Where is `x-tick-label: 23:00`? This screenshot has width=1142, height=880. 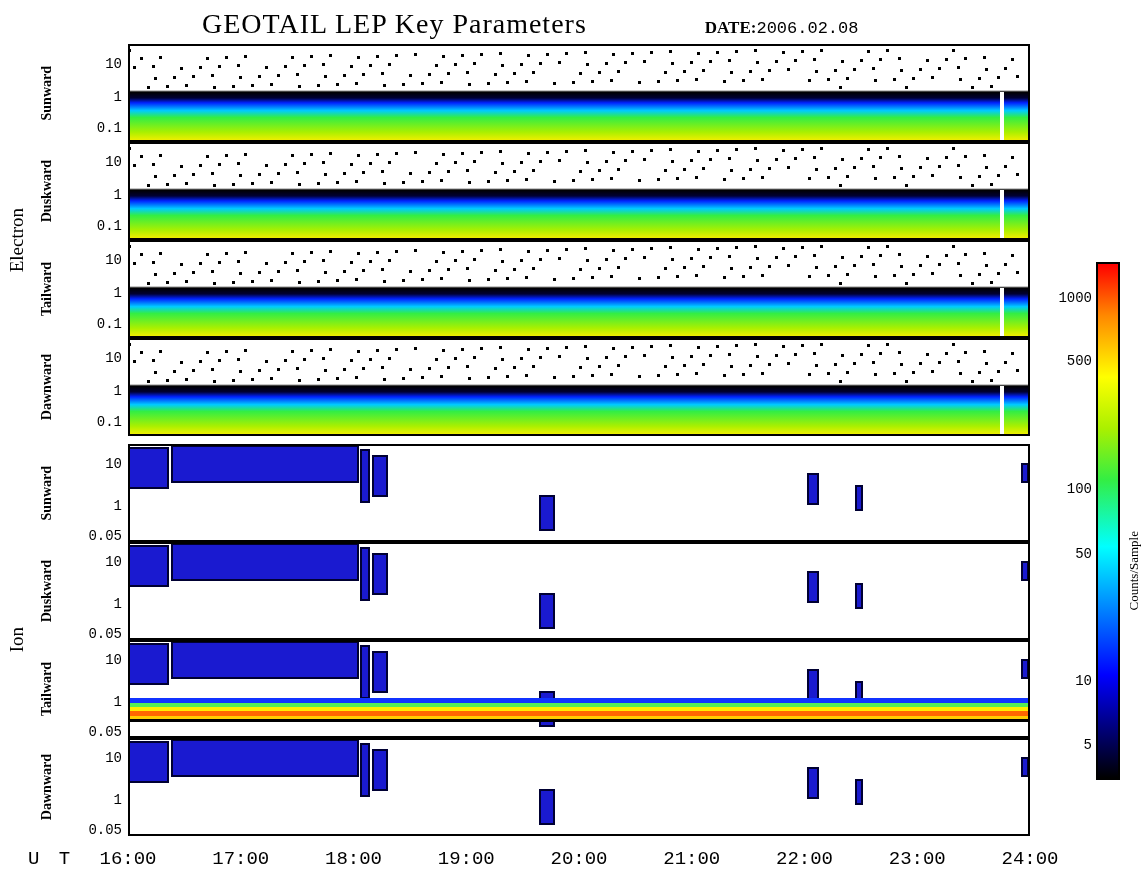 x-tick-label: 23:00 is located at coordinates (917, 859).